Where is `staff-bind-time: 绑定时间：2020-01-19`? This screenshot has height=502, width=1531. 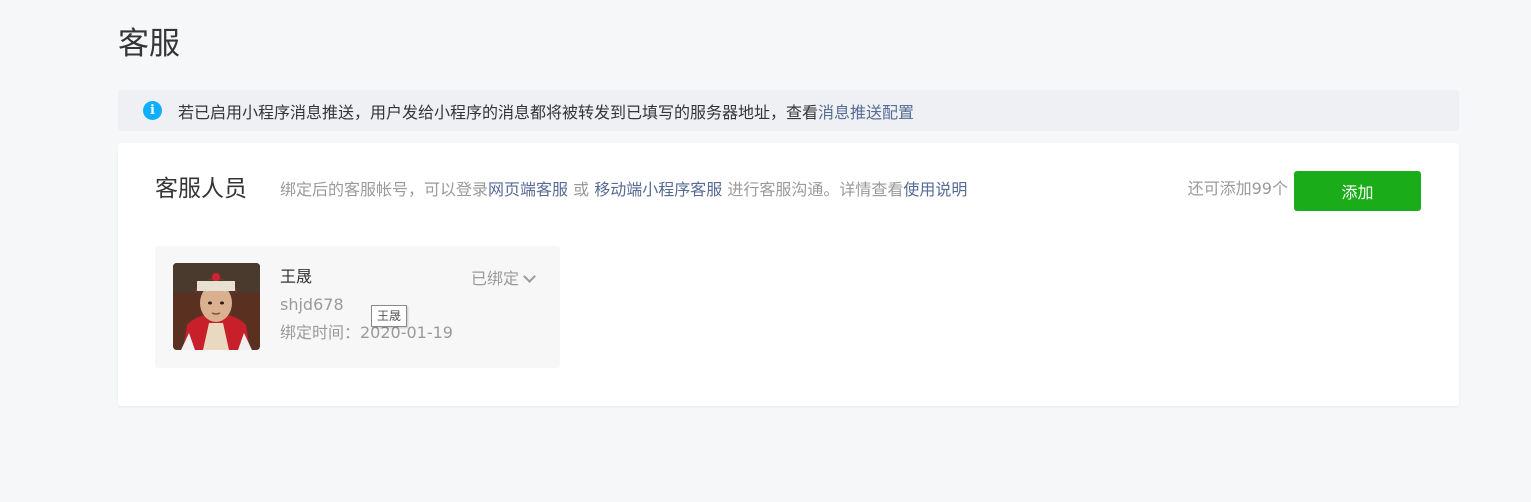
staff-bind-time: 绑定时间：2020-01-19 is located at coordinates (366, 332).